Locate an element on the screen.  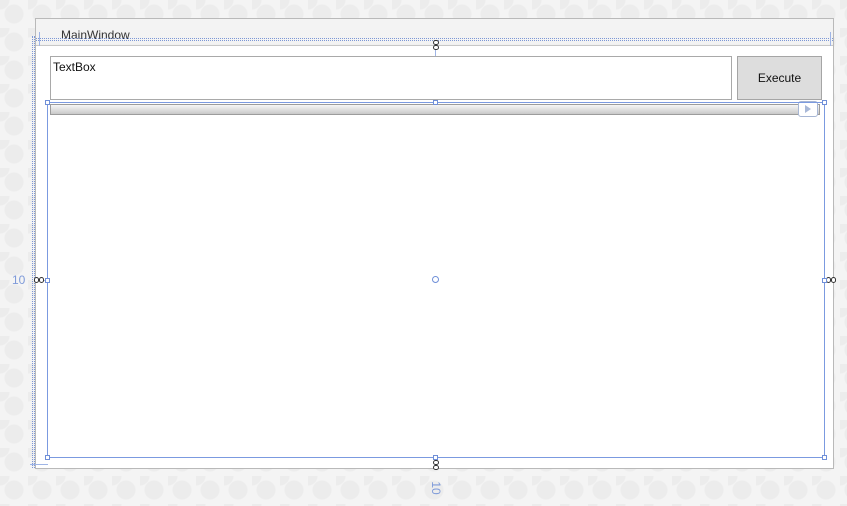
guide-top-line is located at coordinates (434, 38).